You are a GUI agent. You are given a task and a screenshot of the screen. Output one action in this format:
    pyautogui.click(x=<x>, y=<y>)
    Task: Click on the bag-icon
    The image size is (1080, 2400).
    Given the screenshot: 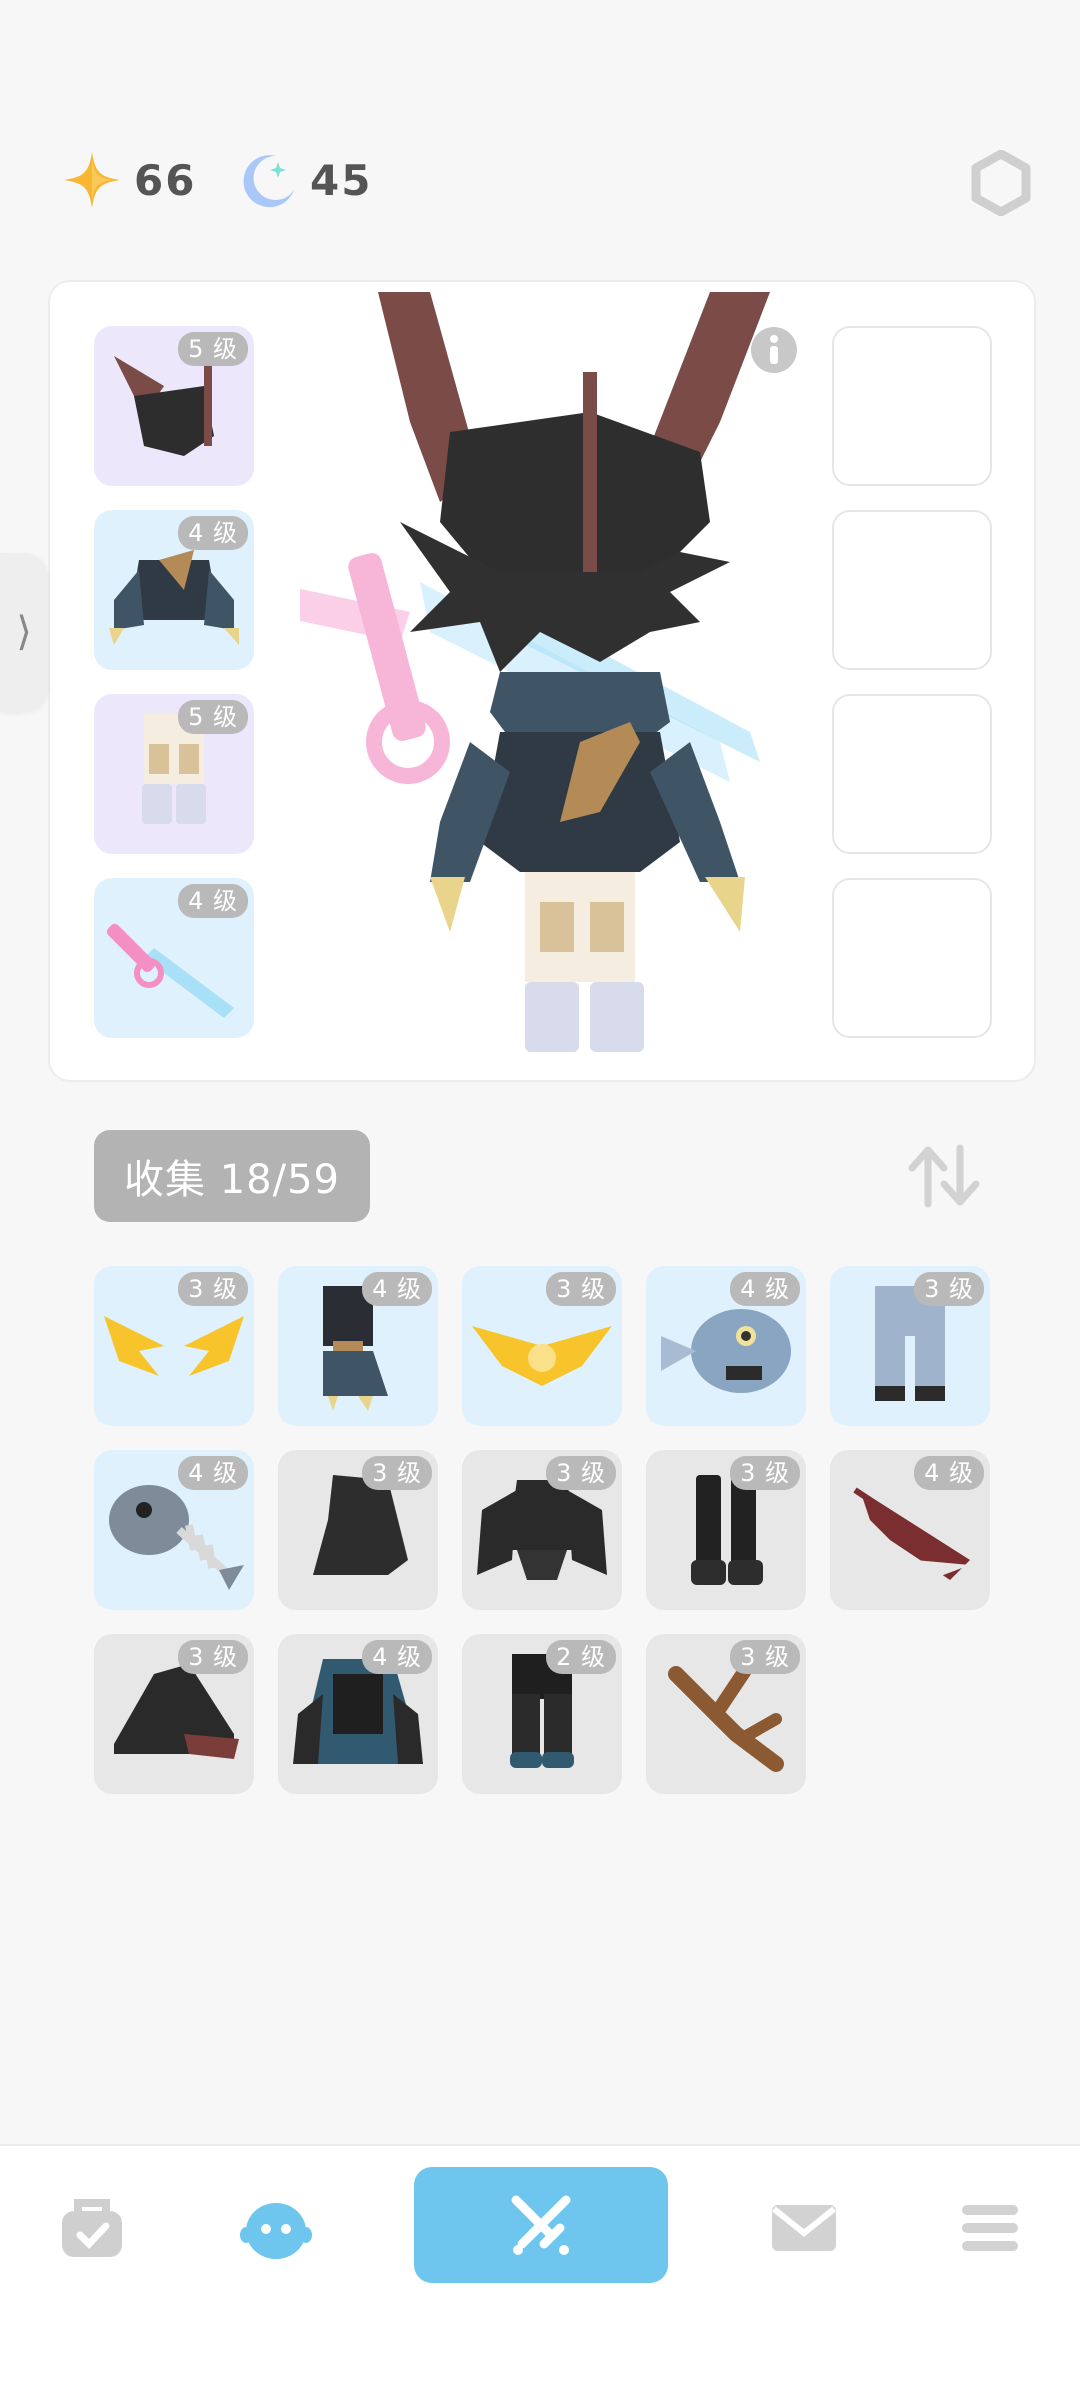 What is the action you would take?
    pyautogui.click(x=92, y=2228)
    